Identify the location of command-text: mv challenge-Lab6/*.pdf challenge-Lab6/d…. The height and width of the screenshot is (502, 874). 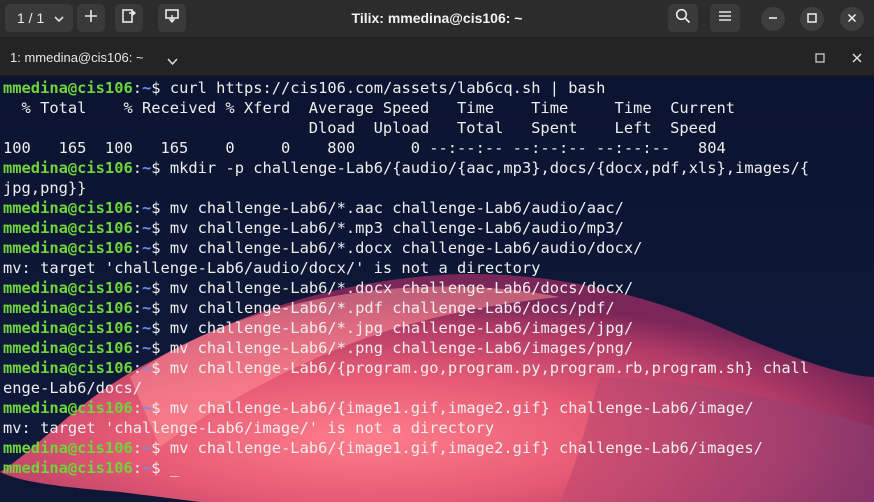
(392, 308).